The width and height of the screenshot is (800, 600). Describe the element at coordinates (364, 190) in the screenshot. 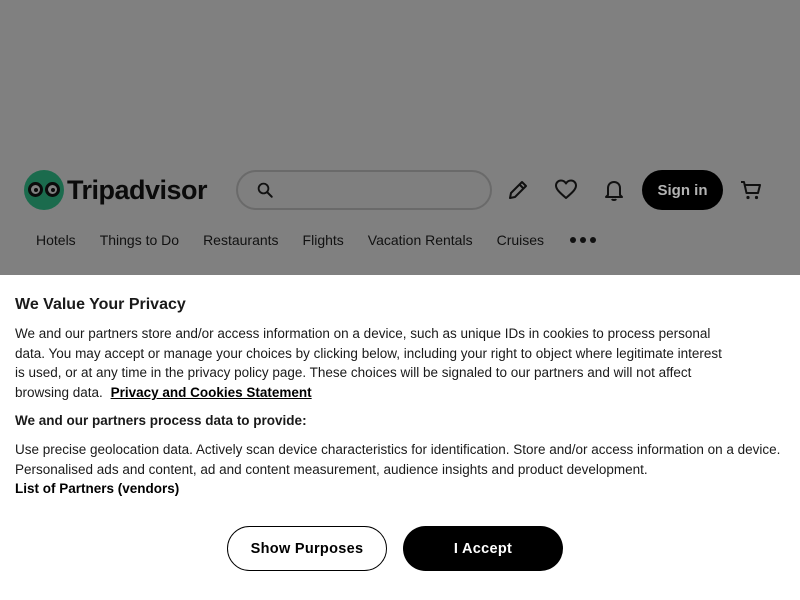

I see `search-input` at that location.